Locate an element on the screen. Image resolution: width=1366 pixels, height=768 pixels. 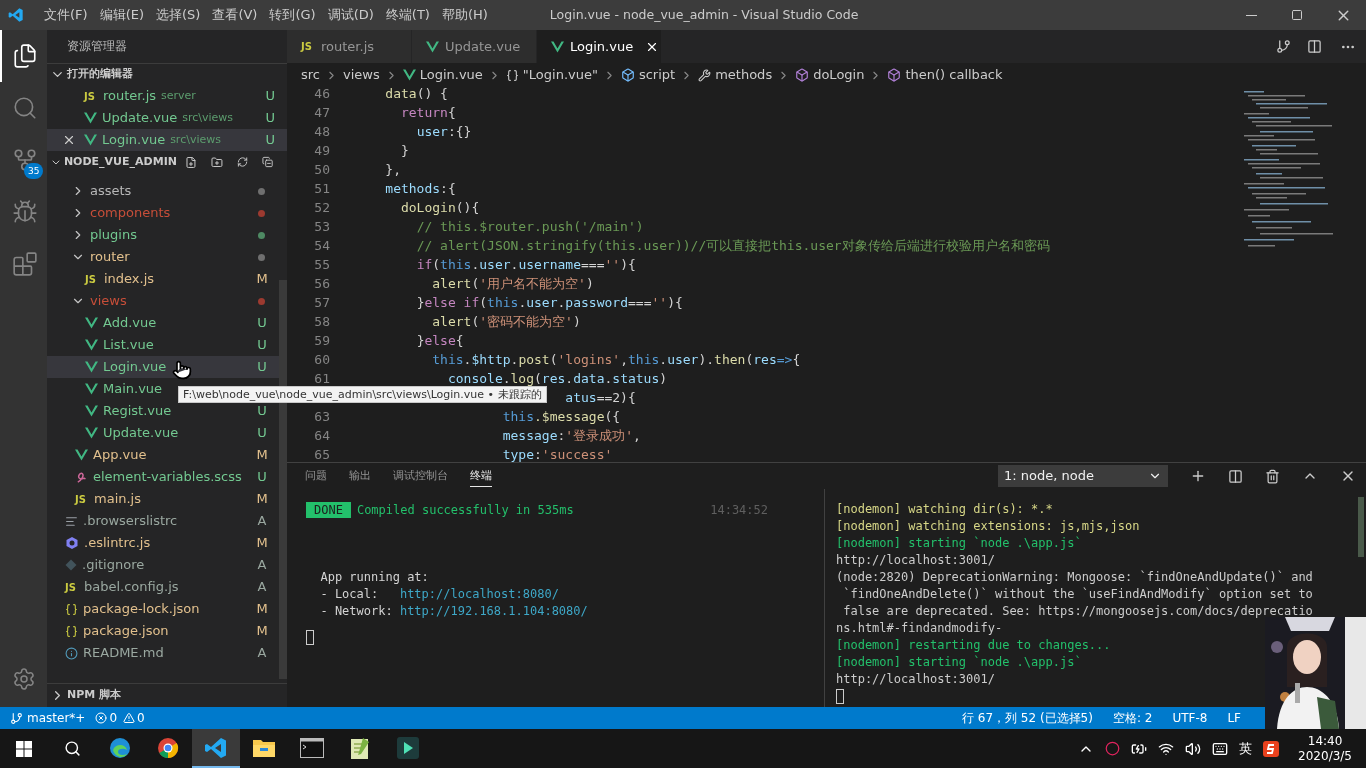
breadcrumb-item: src is located at coordinates (310, 75).